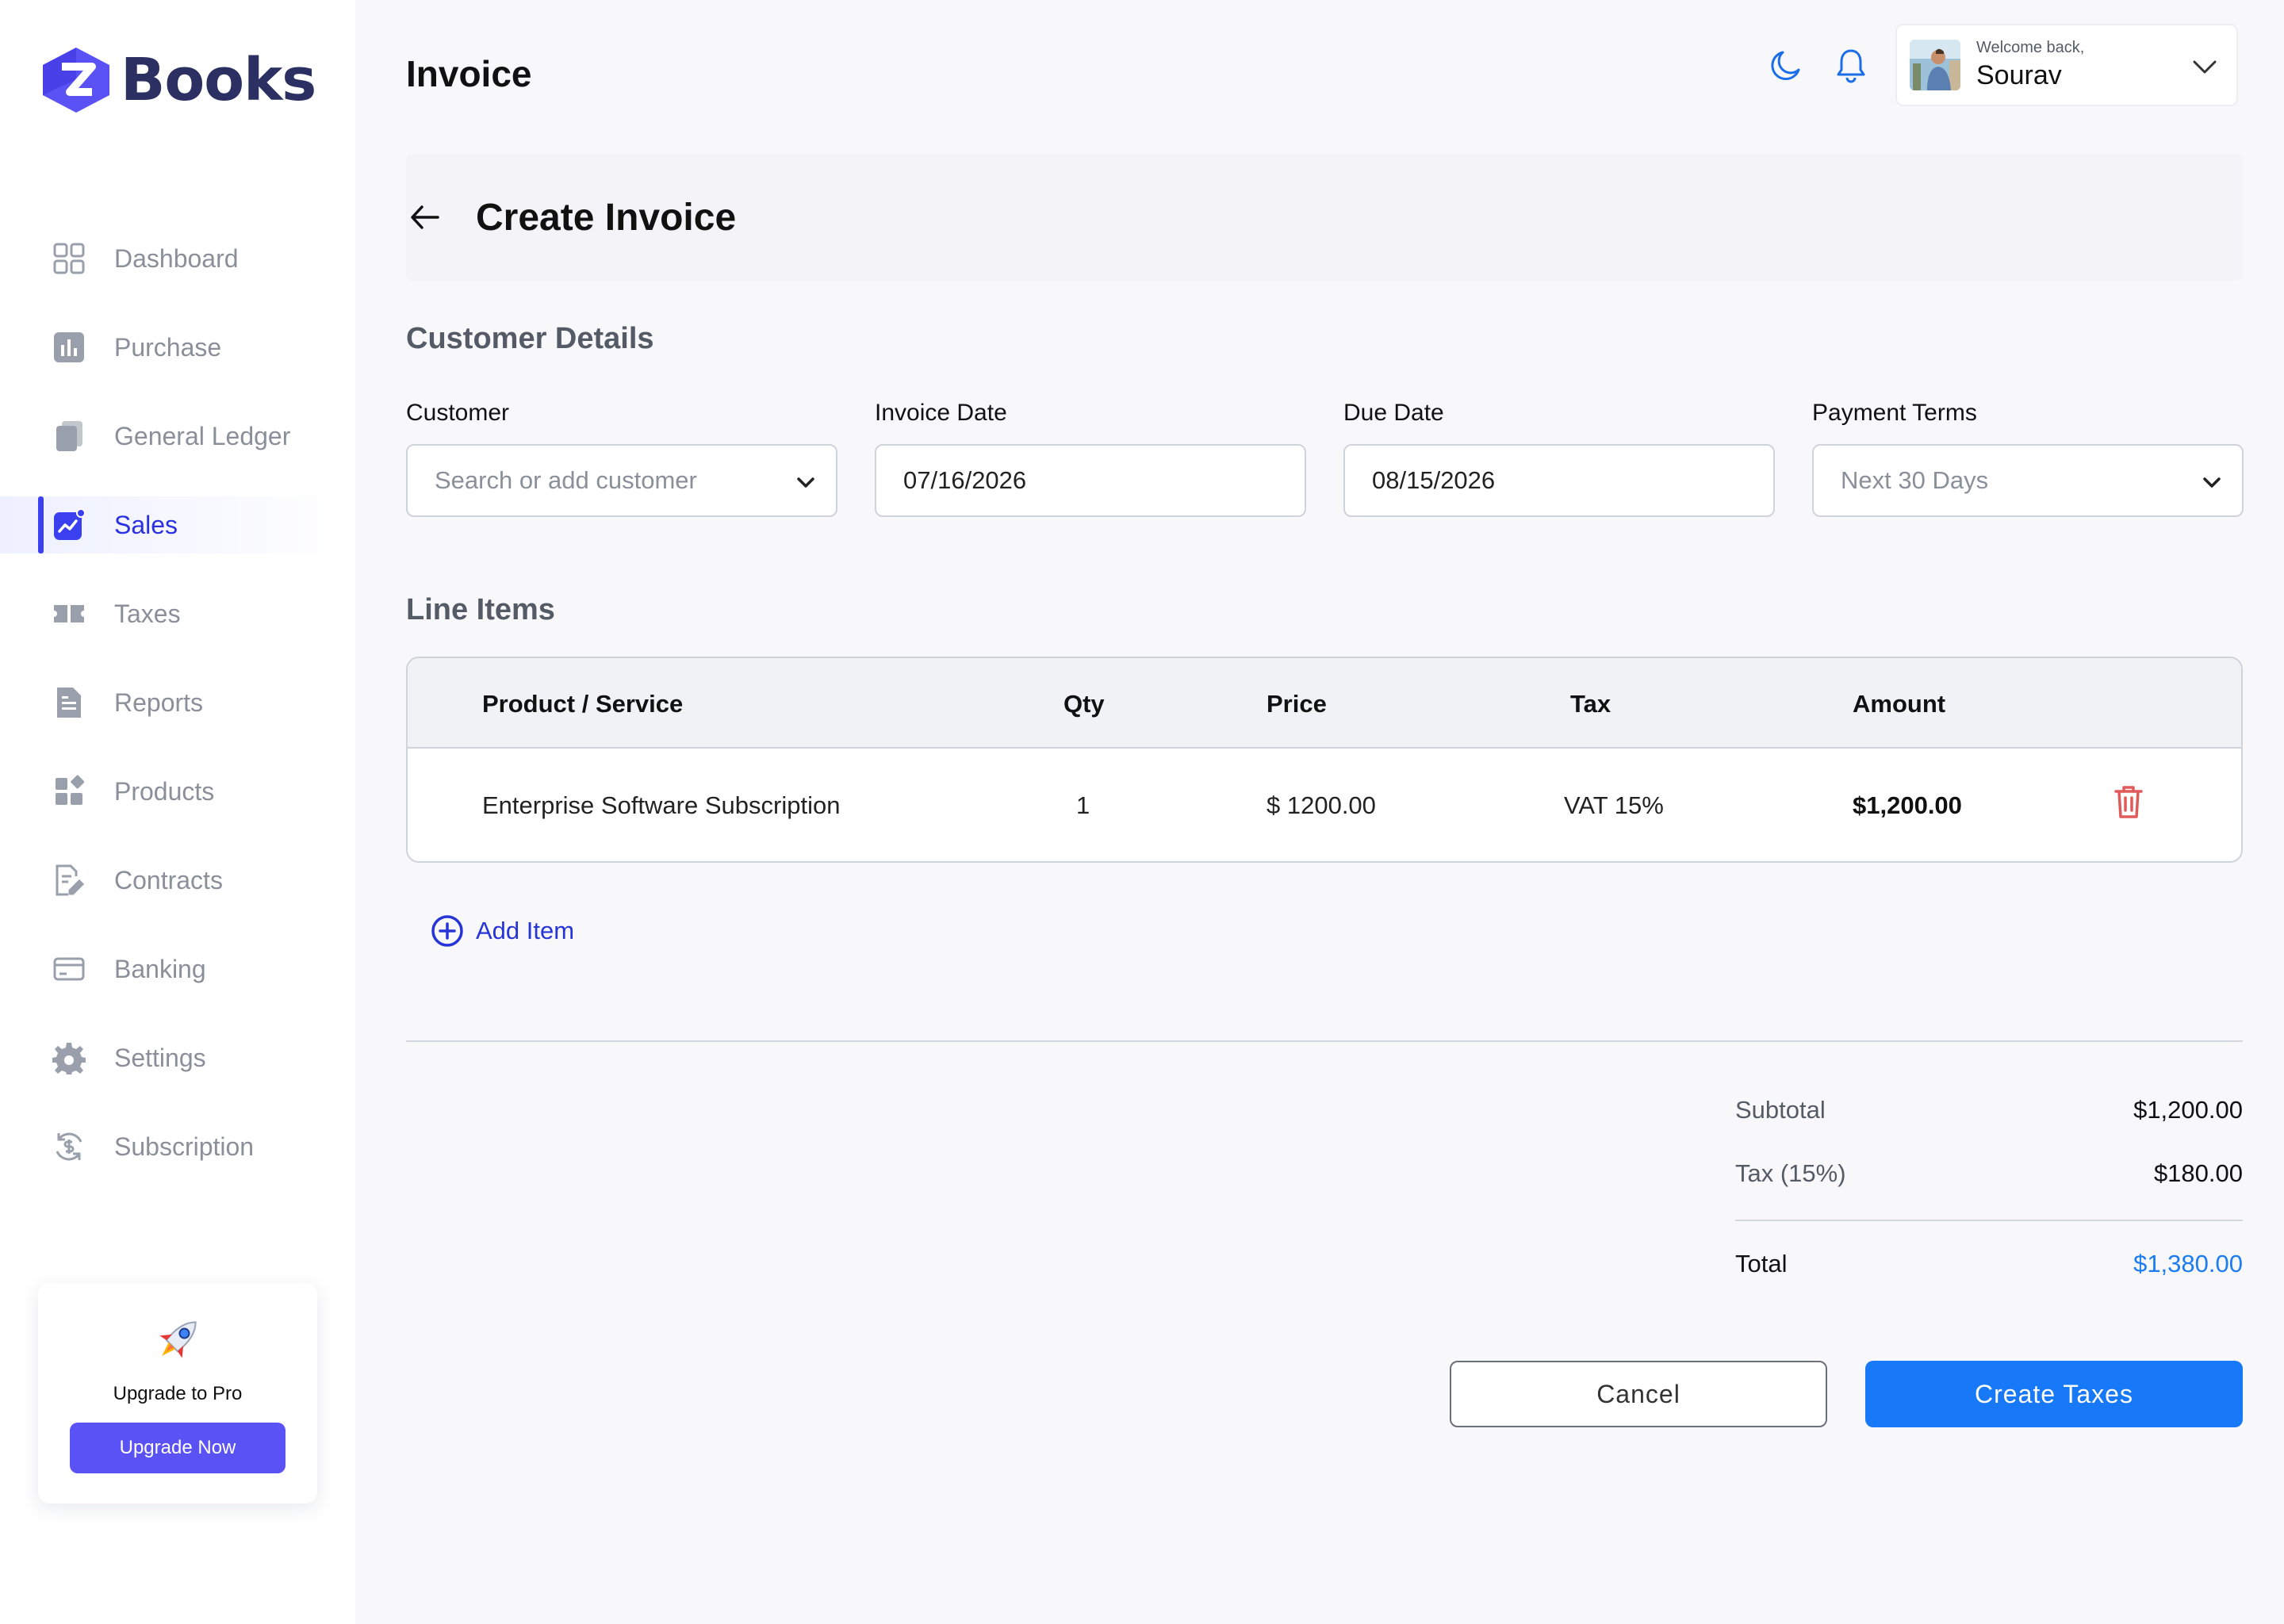 The image size is (2284, 1624). I want to click on create-invoice-header: Create Invoice, so click(1324, 217).